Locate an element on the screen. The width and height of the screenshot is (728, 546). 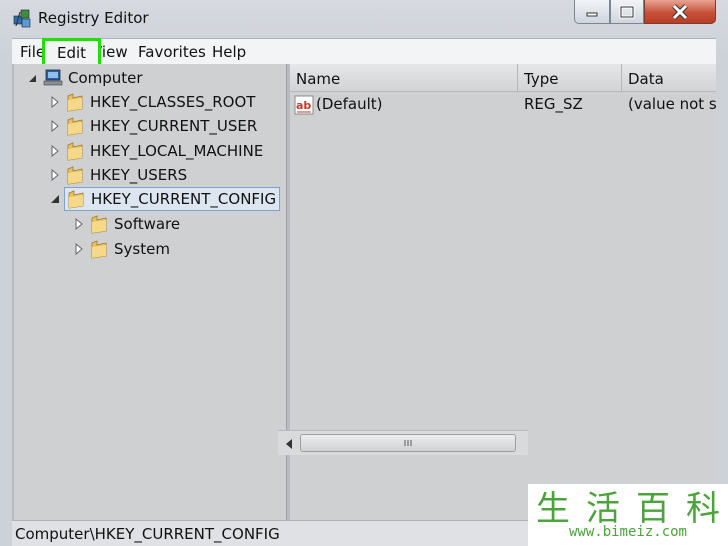
tree-label: HKEY_CURRENT_CONFIG is located at coordinates (184, 199).